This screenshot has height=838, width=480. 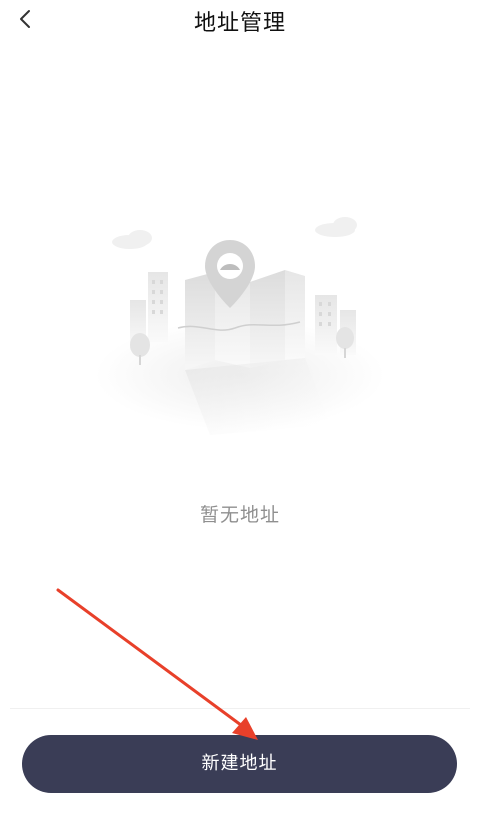 What do you see at coordinates (239, 23) in the screenshot?
I see `page-title: 地址管理` at bounding box center [239, 23].